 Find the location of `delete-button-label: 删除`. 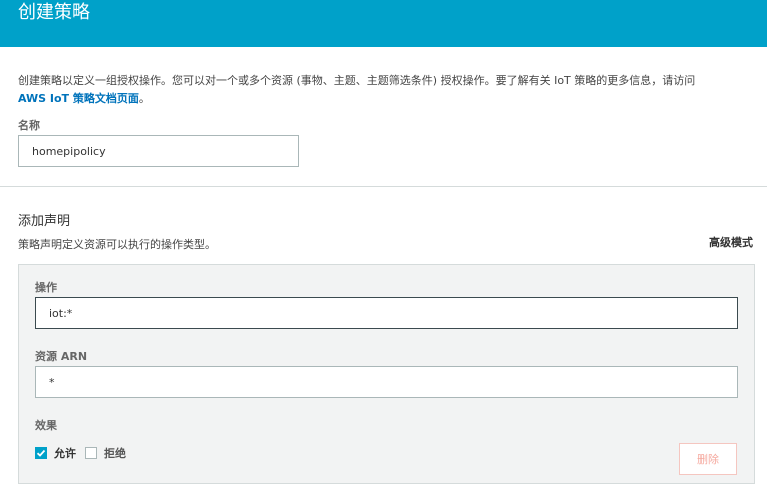

delete-button-label: 删除 is located at coordinates (708, 459).